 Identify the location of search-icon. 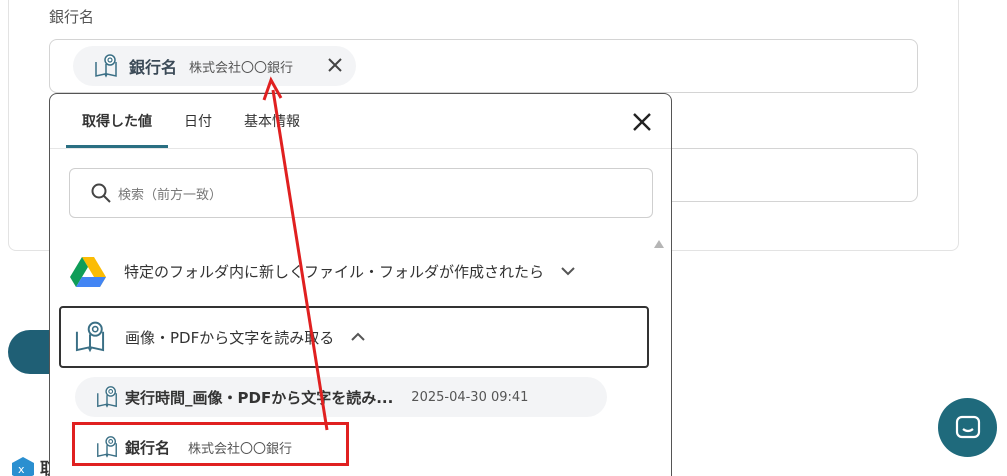
(101, 193).